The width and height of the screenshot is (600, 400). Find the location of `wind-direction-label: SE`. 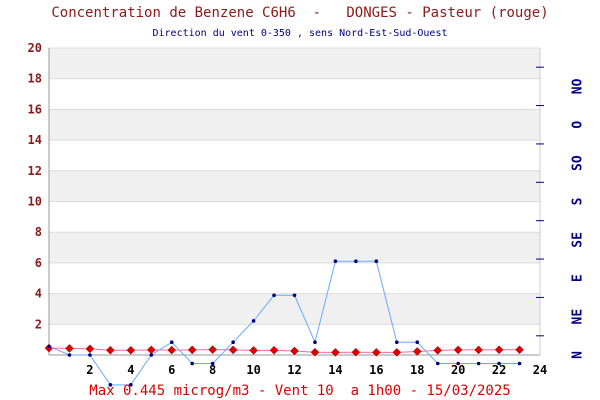

wind-direction-label: SE is located at coordinates (578, 240).